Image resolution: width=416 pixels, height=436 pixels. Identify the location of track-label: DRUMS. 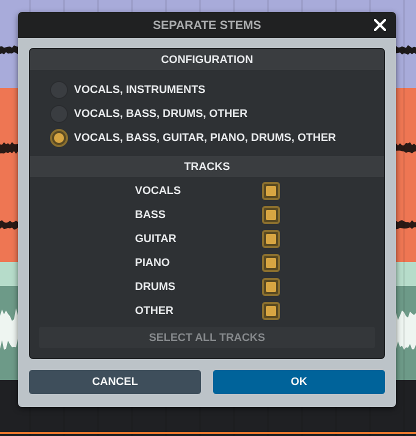
(155, 287).